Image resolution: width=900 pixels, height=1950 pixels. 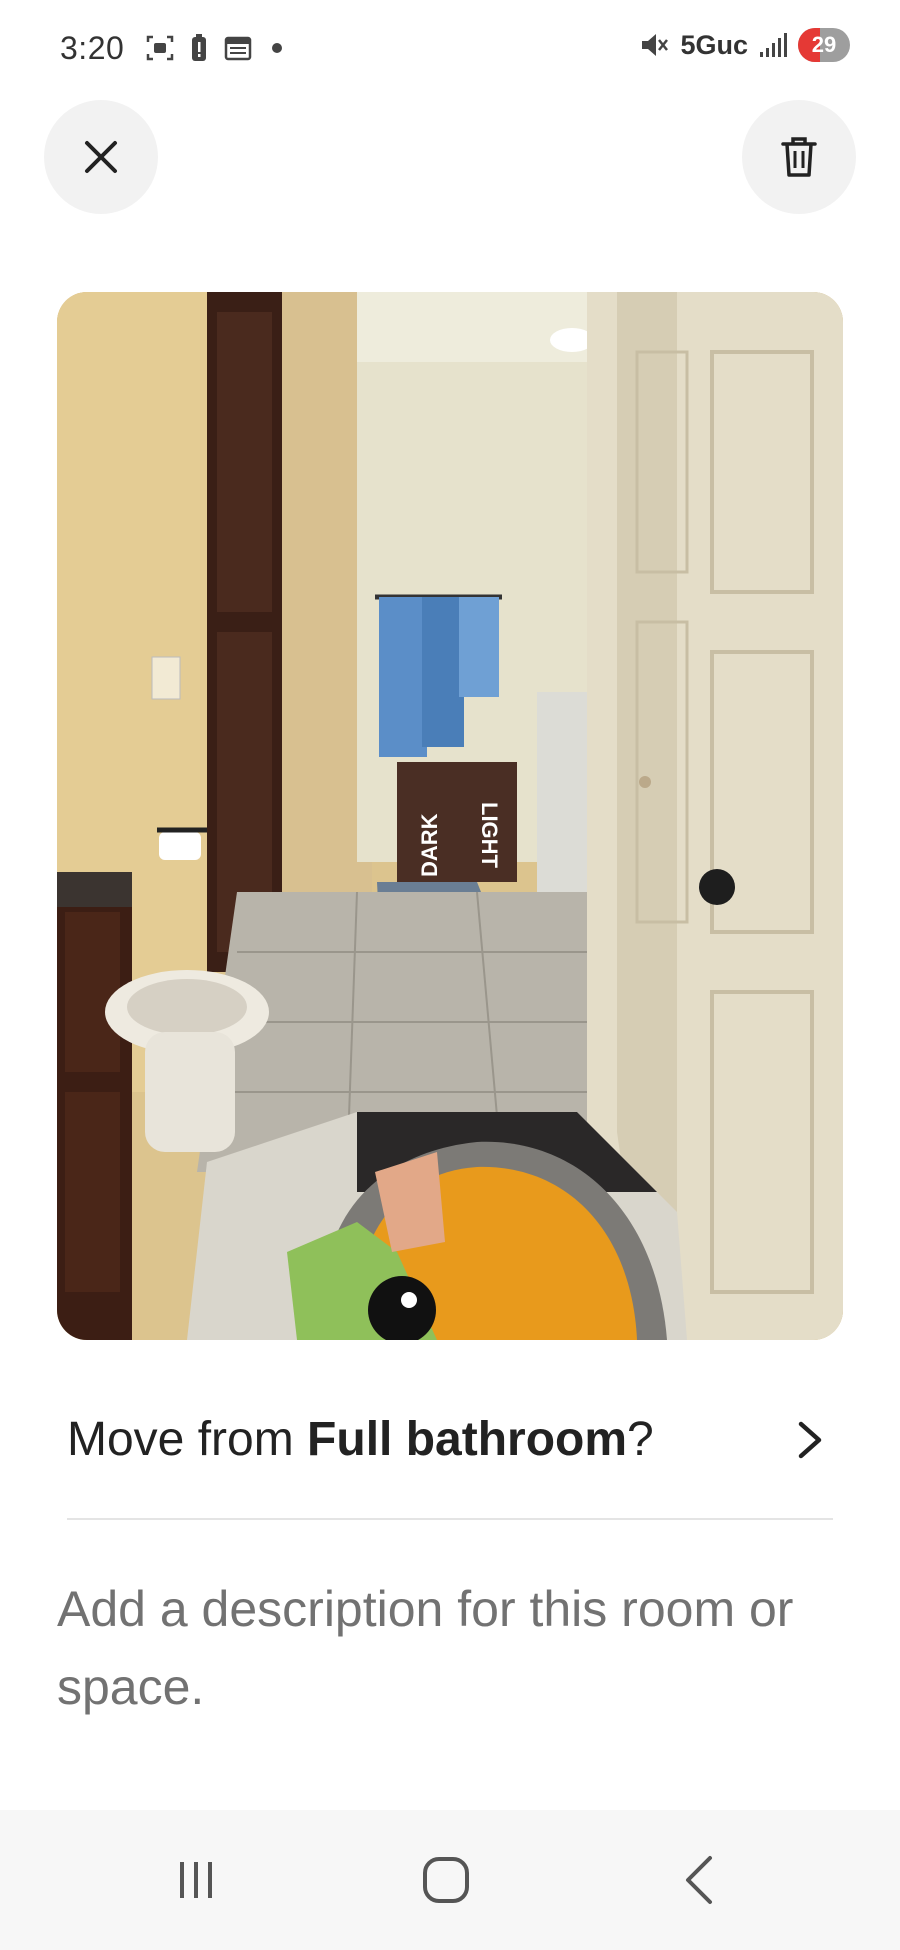 What do you see at coordinates (429, 845) in the screenshot?
I see `hamper-dark-text: DARK` at bounding box center [429, 845].